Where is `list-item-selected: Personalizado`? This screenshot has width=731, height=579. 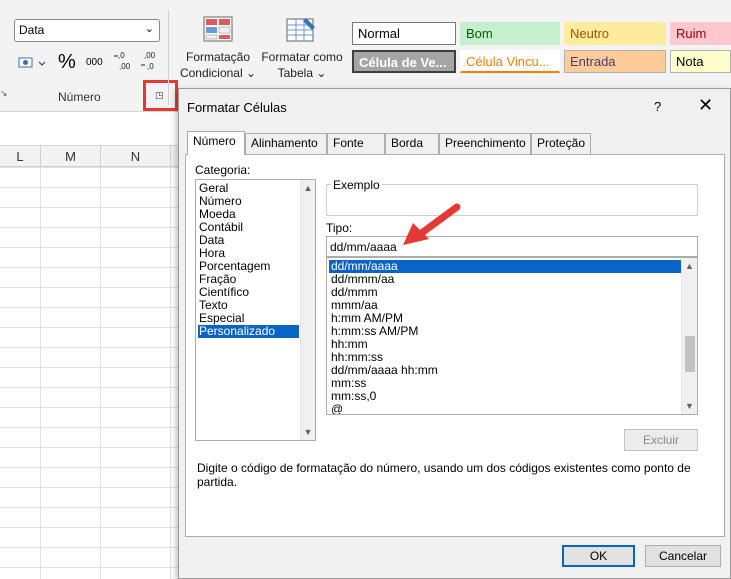
list-item-selected: Personalizado is located at coordinates (248, 331).